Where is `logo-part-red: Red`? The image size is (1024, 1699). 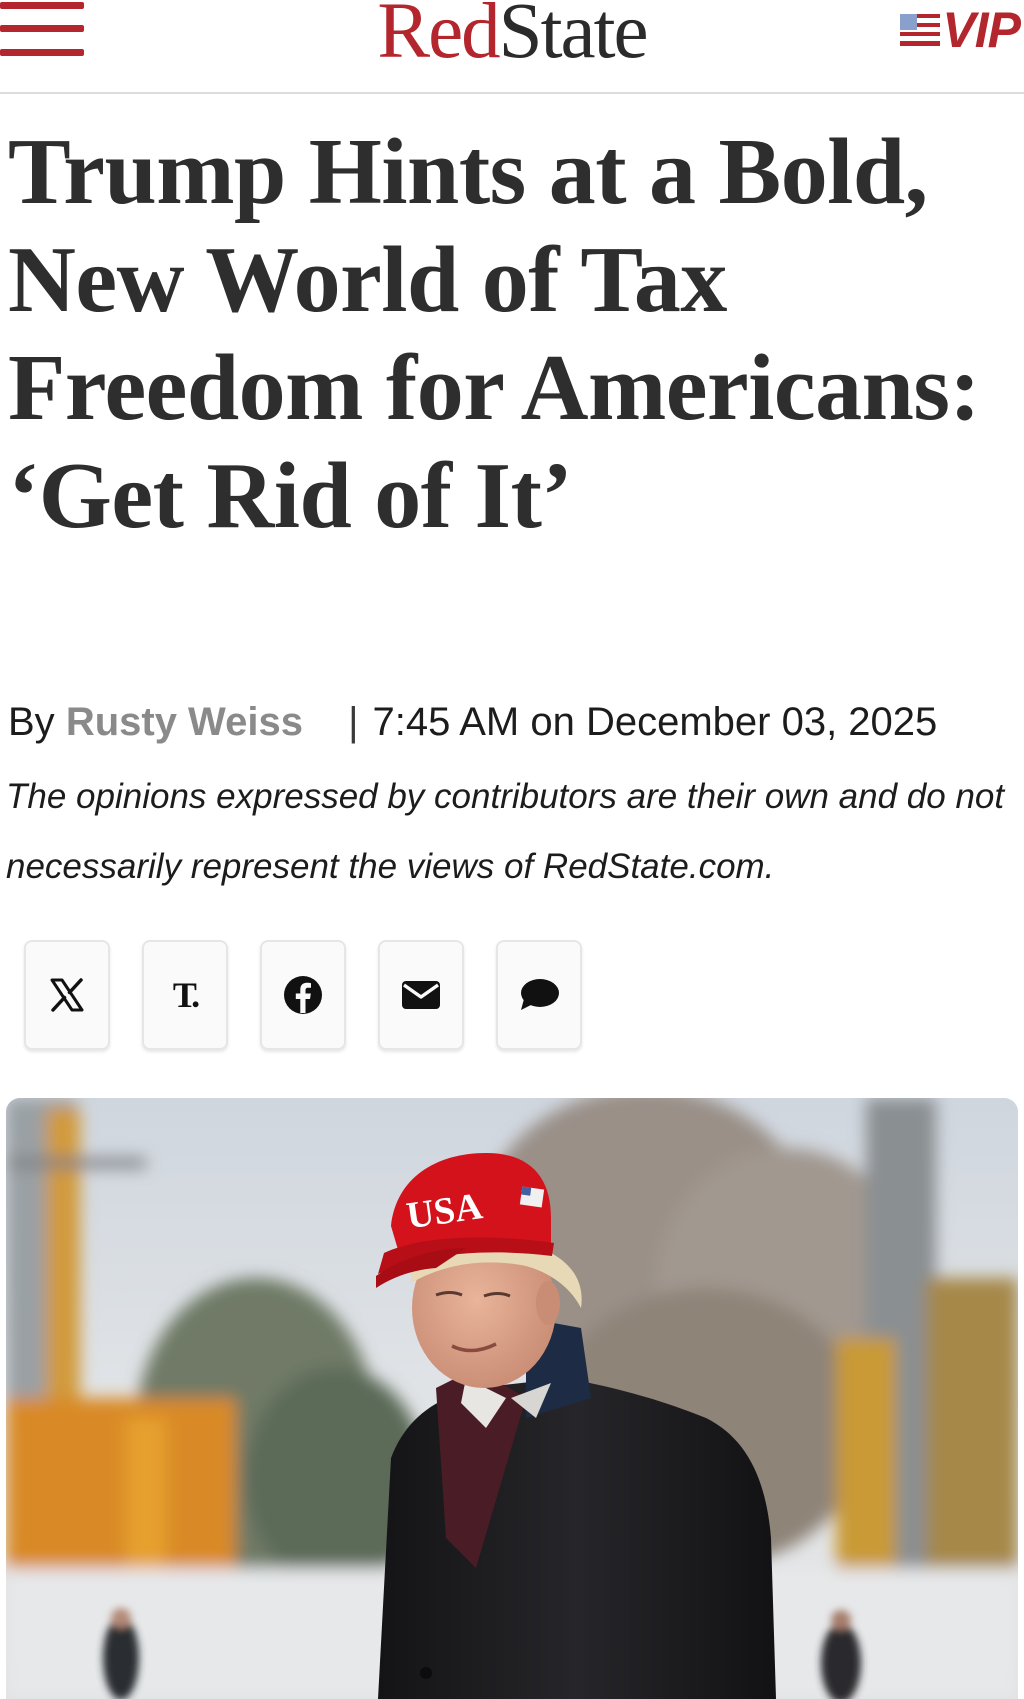 logo-part-red: Red is located at coordinates (438, 37).